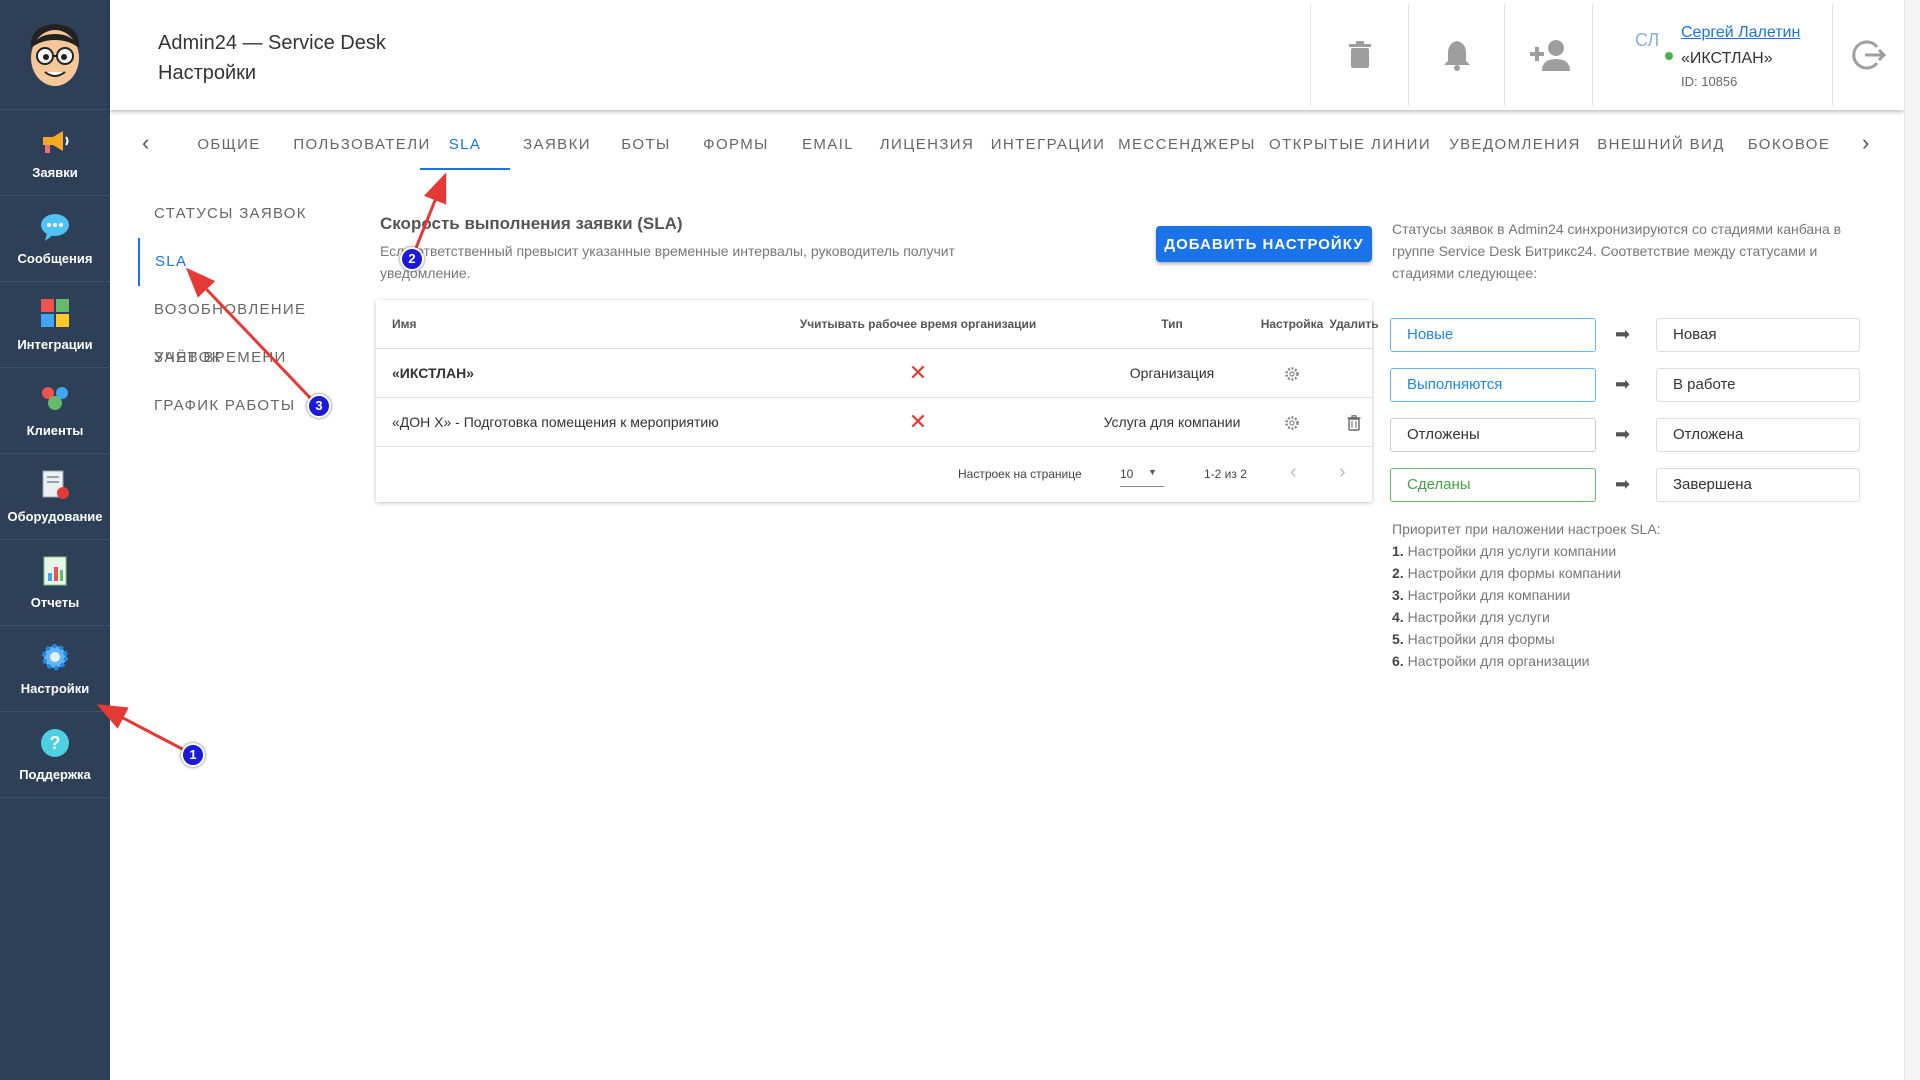  Describe the element at coordinates (207, 73) in the screenshot. I see `page-title: Настройки` at that location.